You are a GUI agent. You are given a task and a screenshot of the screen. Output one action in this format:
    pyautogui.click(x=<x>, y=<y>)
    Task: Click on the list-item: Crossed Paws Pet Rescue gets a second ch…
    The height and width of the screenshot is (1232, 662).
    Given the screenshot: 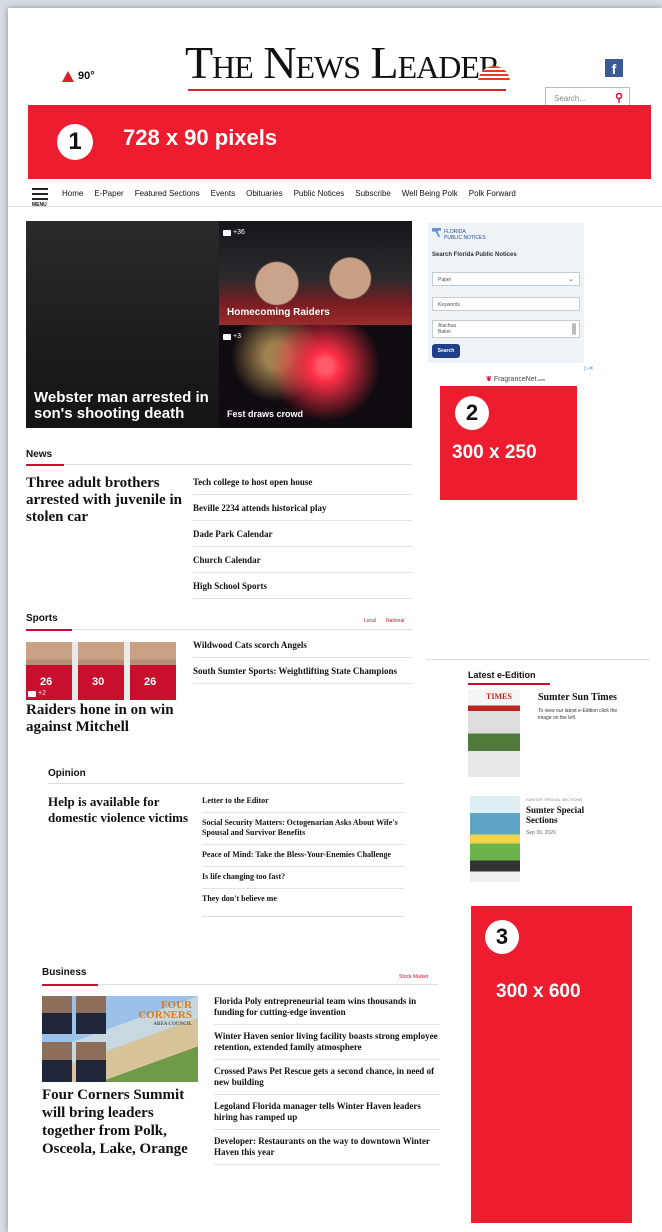 What is the action you would take?
    pyautogui.click(x=327, y=1077)
    